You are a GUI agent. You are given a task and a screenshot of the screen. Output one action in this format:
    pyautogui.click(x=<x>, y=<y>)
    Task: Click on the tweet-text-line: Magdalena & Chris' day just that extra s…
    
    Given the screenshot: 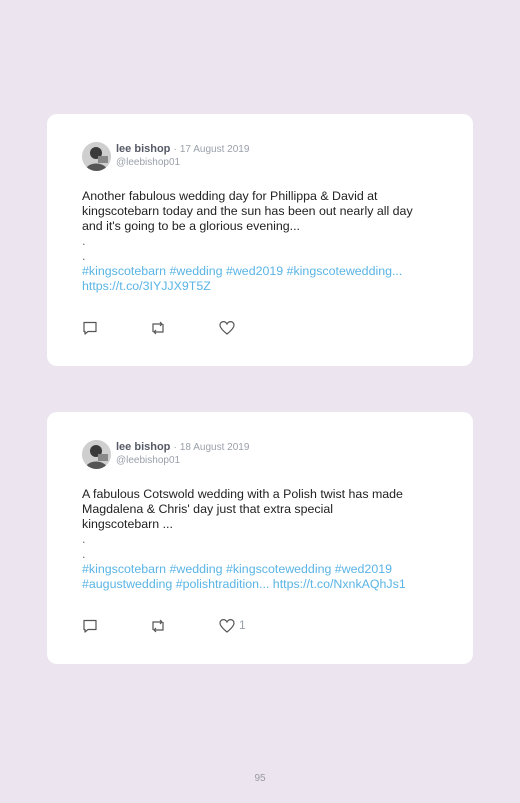 What is the action you would take?
    pyautogui.click(x=207, y=509)
    